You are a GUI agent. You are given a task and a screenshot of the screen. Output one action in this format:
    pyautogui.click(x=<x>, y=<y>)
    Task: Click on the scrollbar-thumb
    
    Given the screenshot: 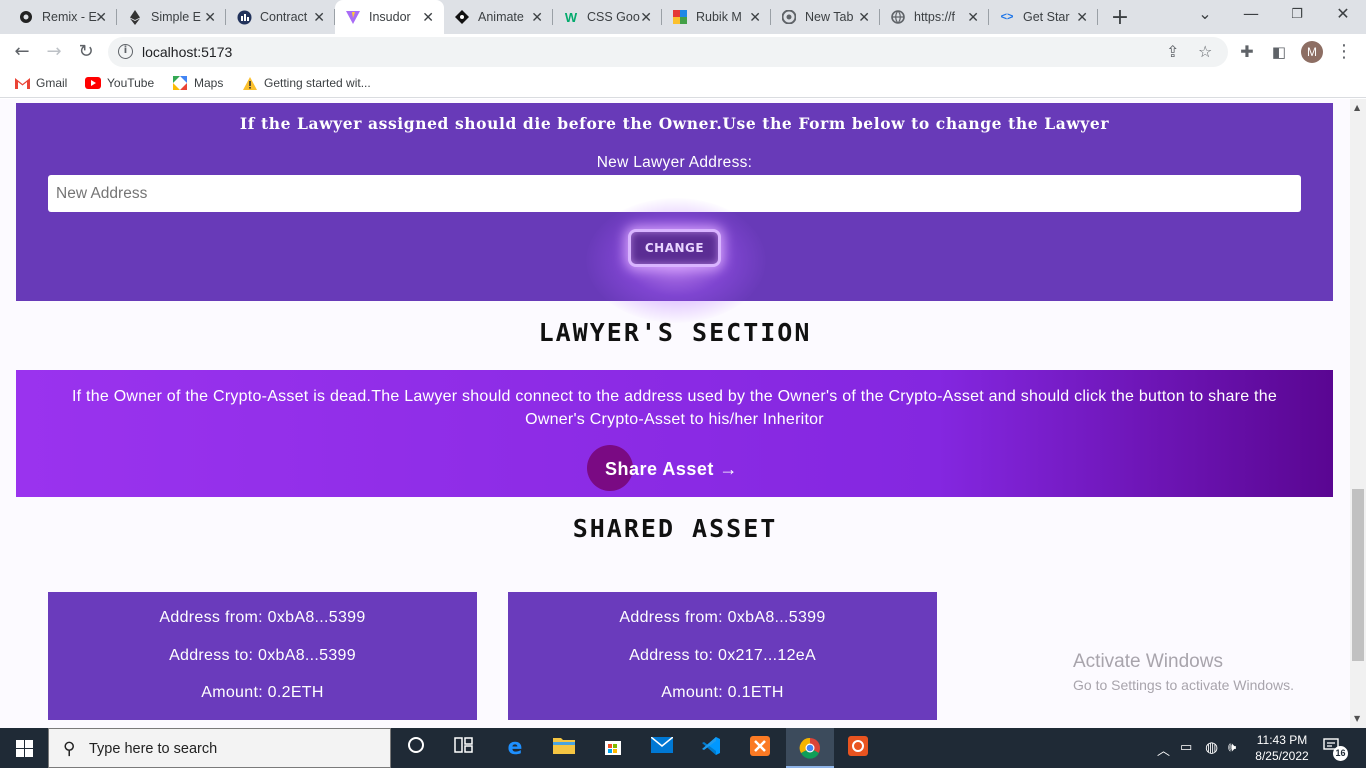 What is the action you would take?
    pyautogui.click(x=1358, y=575)
    